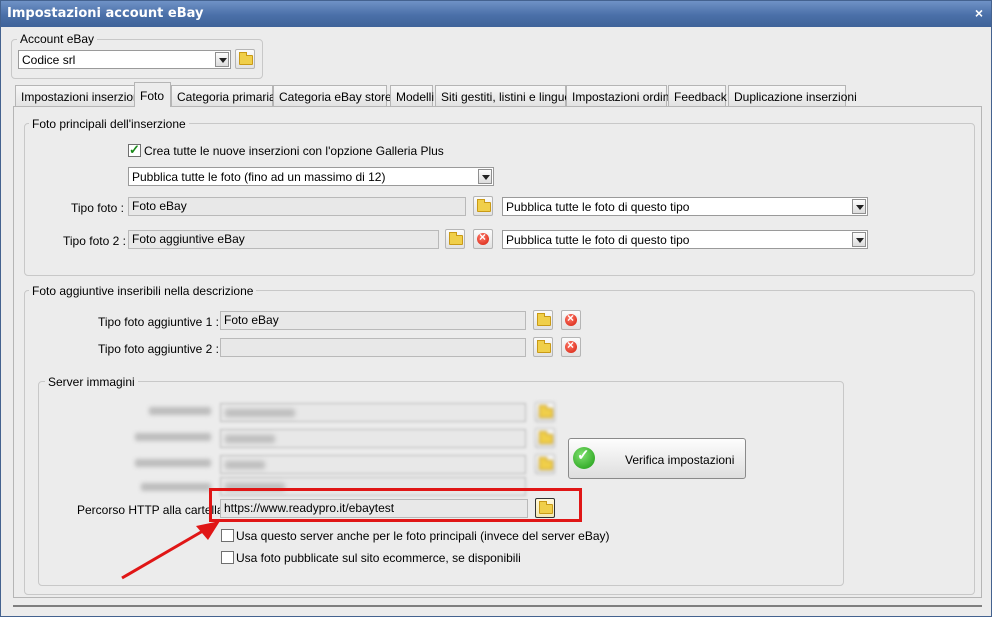 The height and width of the screenshot is (617, 992). I want to click on tipo-foto2-label: Tipo foto 2 :, so click(94, 241).